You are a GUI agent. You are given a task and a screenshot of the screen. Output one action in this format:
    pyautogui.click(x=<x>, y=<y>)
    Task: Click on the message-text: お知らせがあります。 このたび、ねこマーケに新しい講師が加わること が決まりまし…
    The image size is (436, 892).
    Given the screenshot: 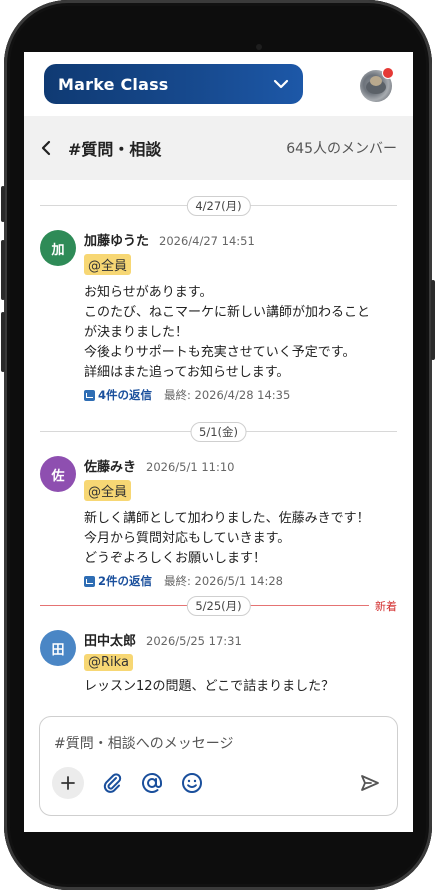 What is the action you would take?
    pyautogui.click(x=227, y=332)
    